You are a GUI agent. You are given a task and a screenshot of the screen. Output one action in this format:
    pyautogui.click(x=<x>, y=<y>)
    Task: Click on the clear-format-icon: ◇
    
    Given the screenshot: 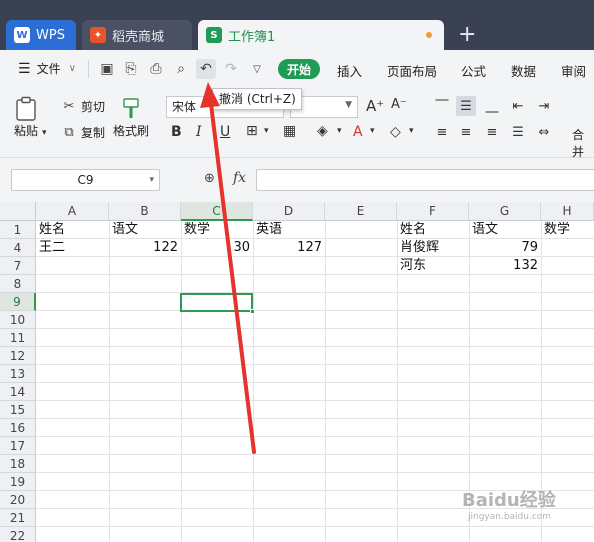 What is the action you would take?
    pyautogui.click(x=395, y=132)
    